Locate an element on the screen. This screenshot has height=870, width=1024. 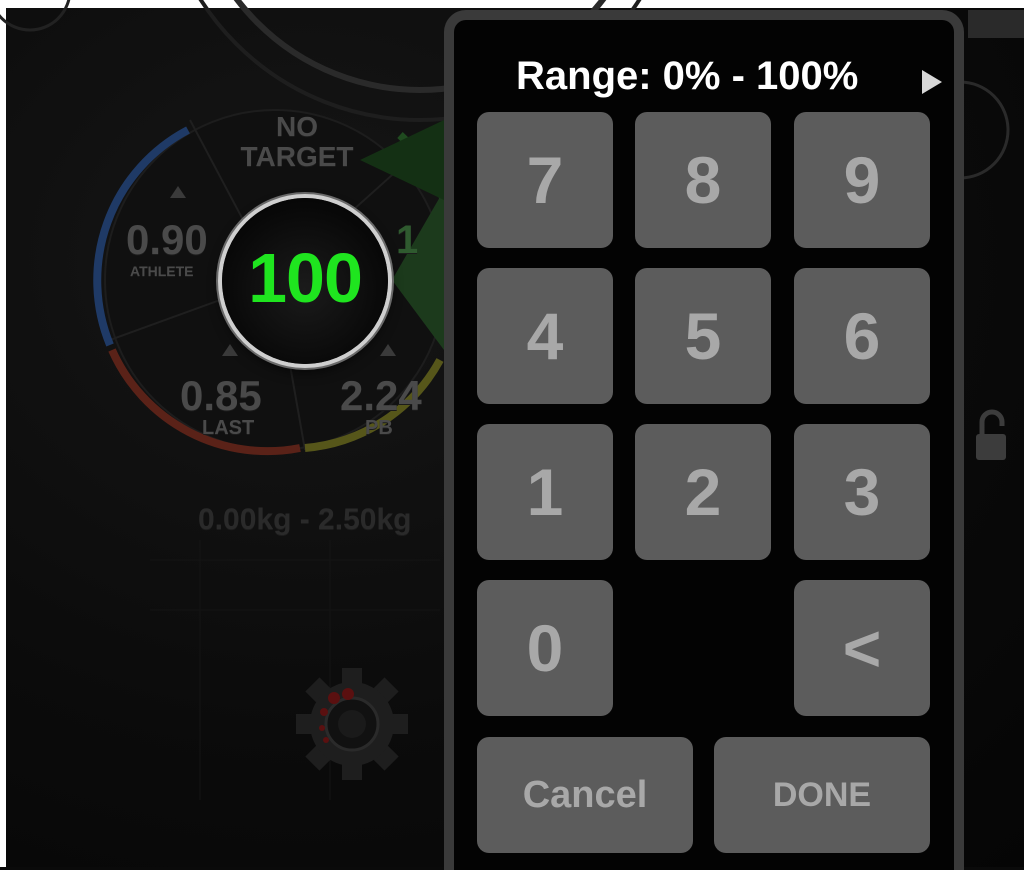
value-knob: 100 is located at coordinates (305, 281).